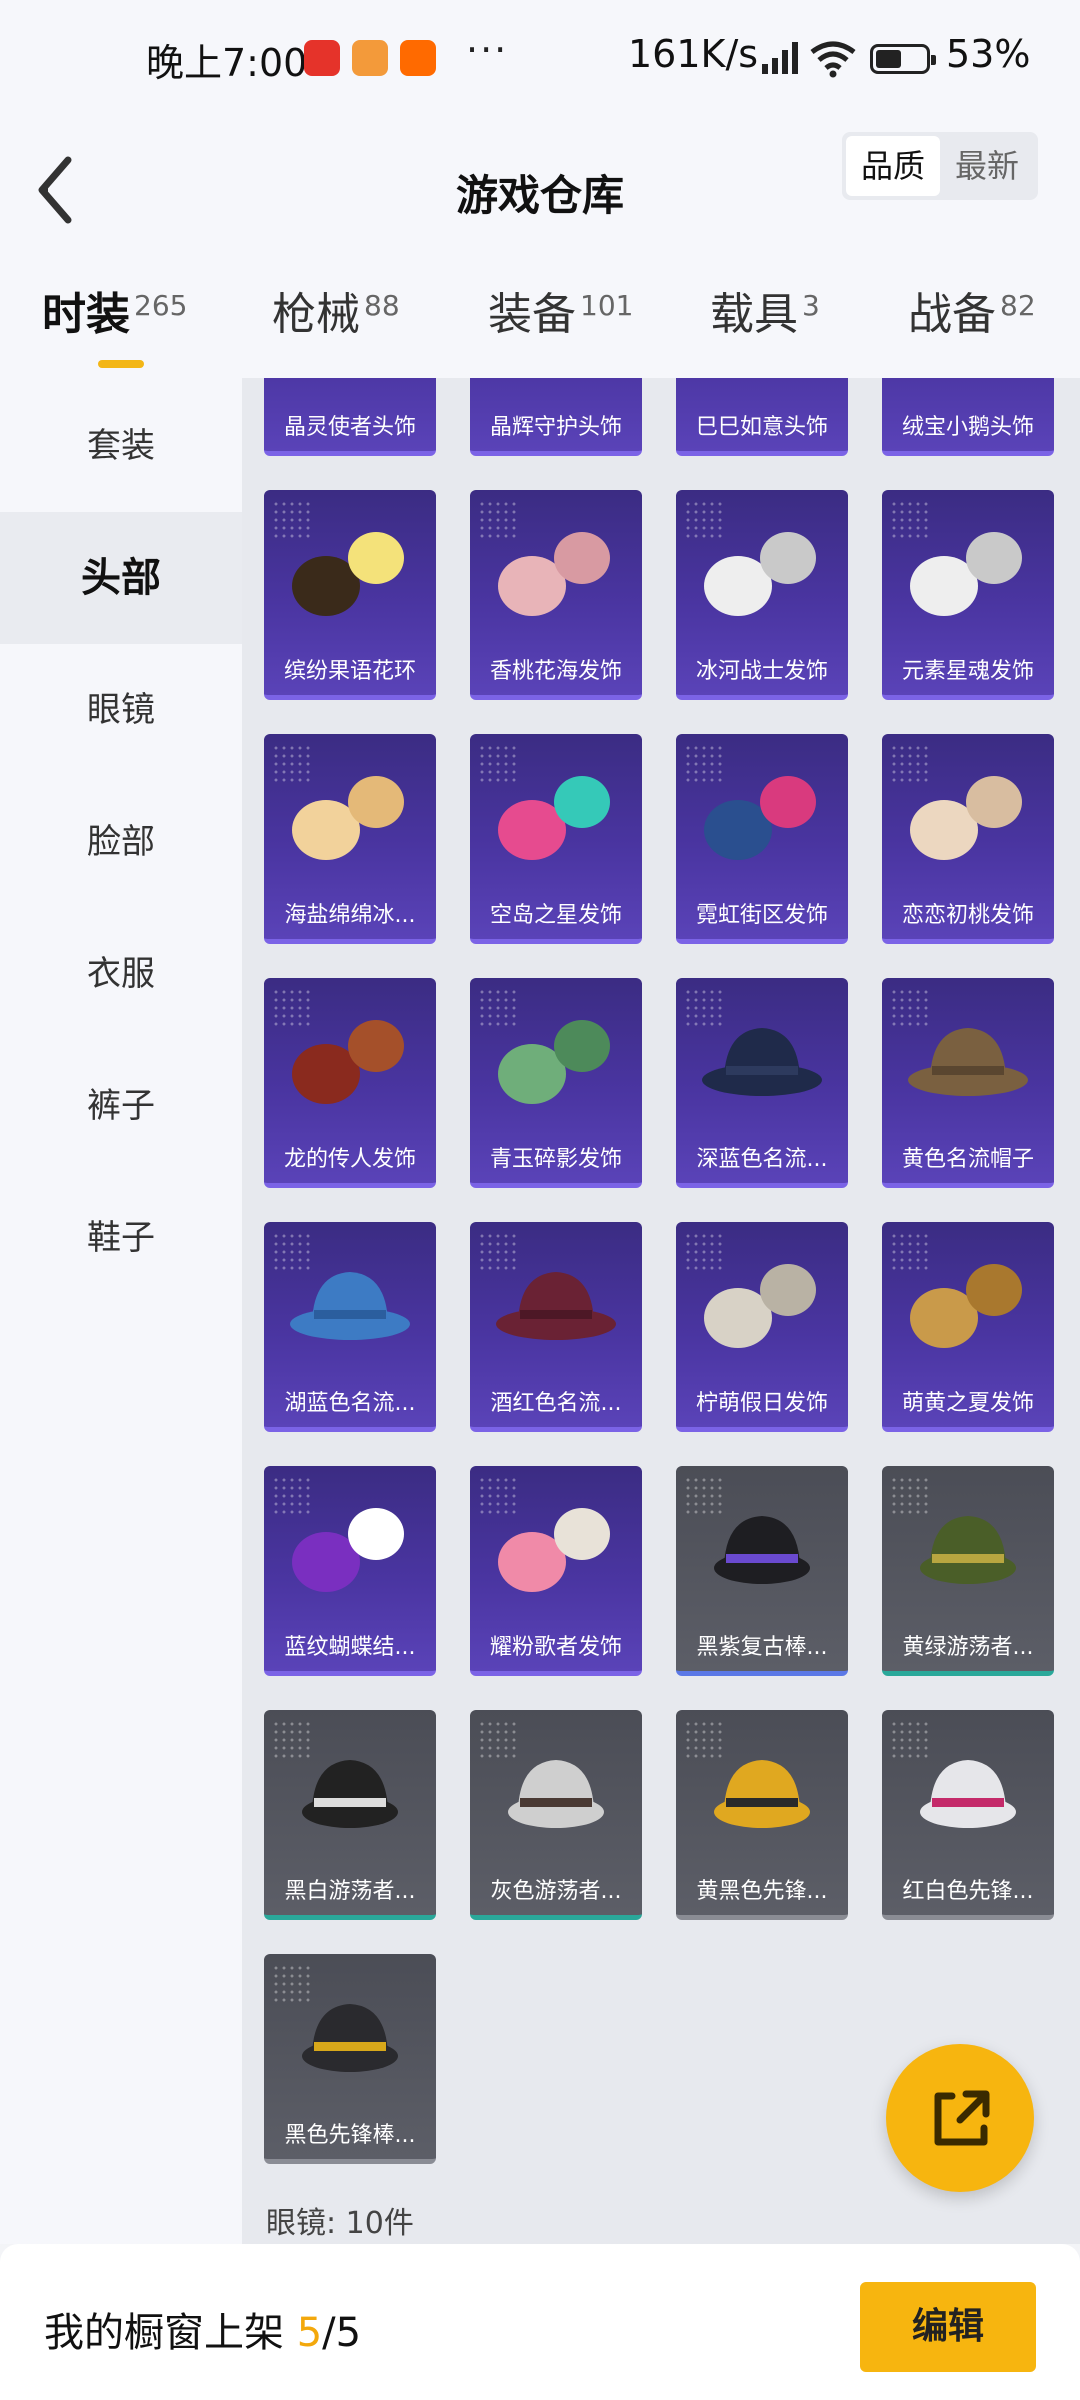  I want to click on share-button, so click(960, 2118).